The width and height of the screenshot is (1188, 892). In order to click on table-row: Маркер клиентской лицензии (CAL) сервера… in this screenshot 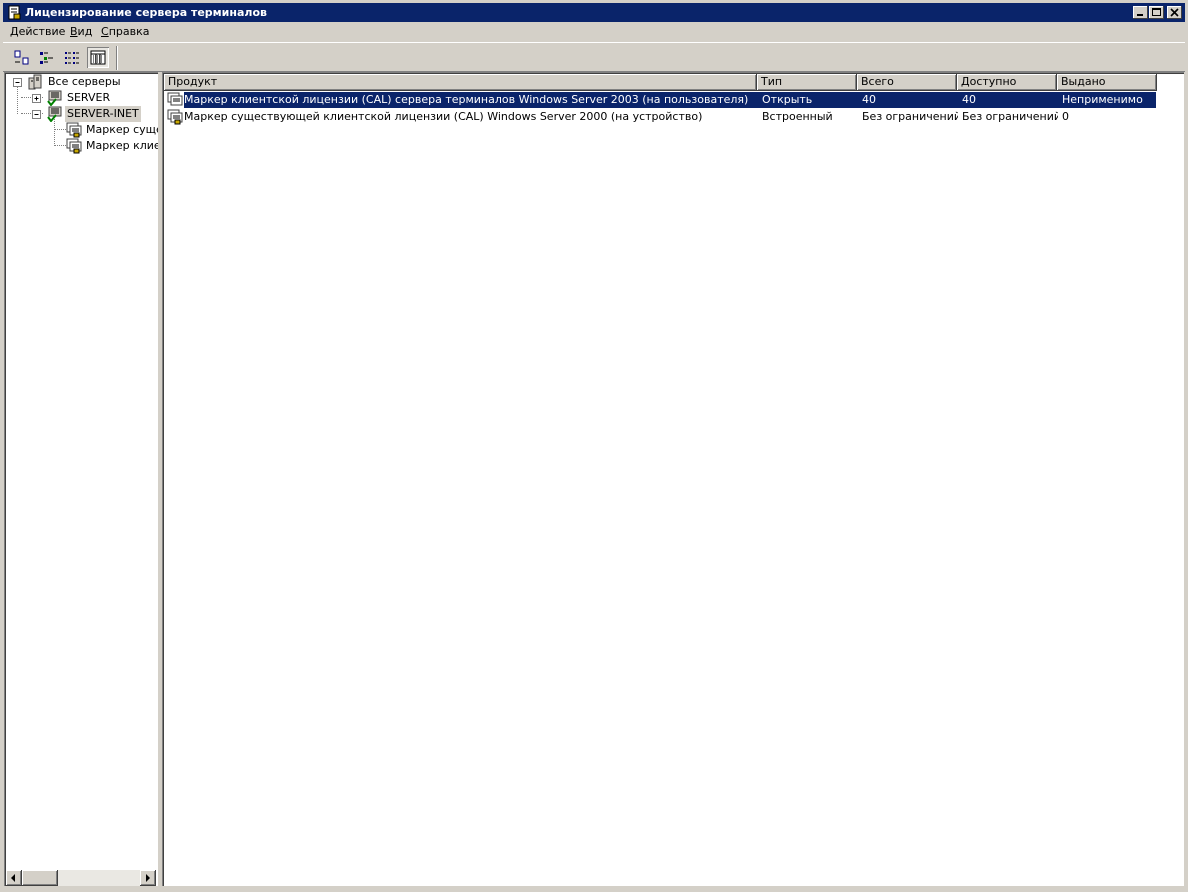, I will do `click(664, 100)`.